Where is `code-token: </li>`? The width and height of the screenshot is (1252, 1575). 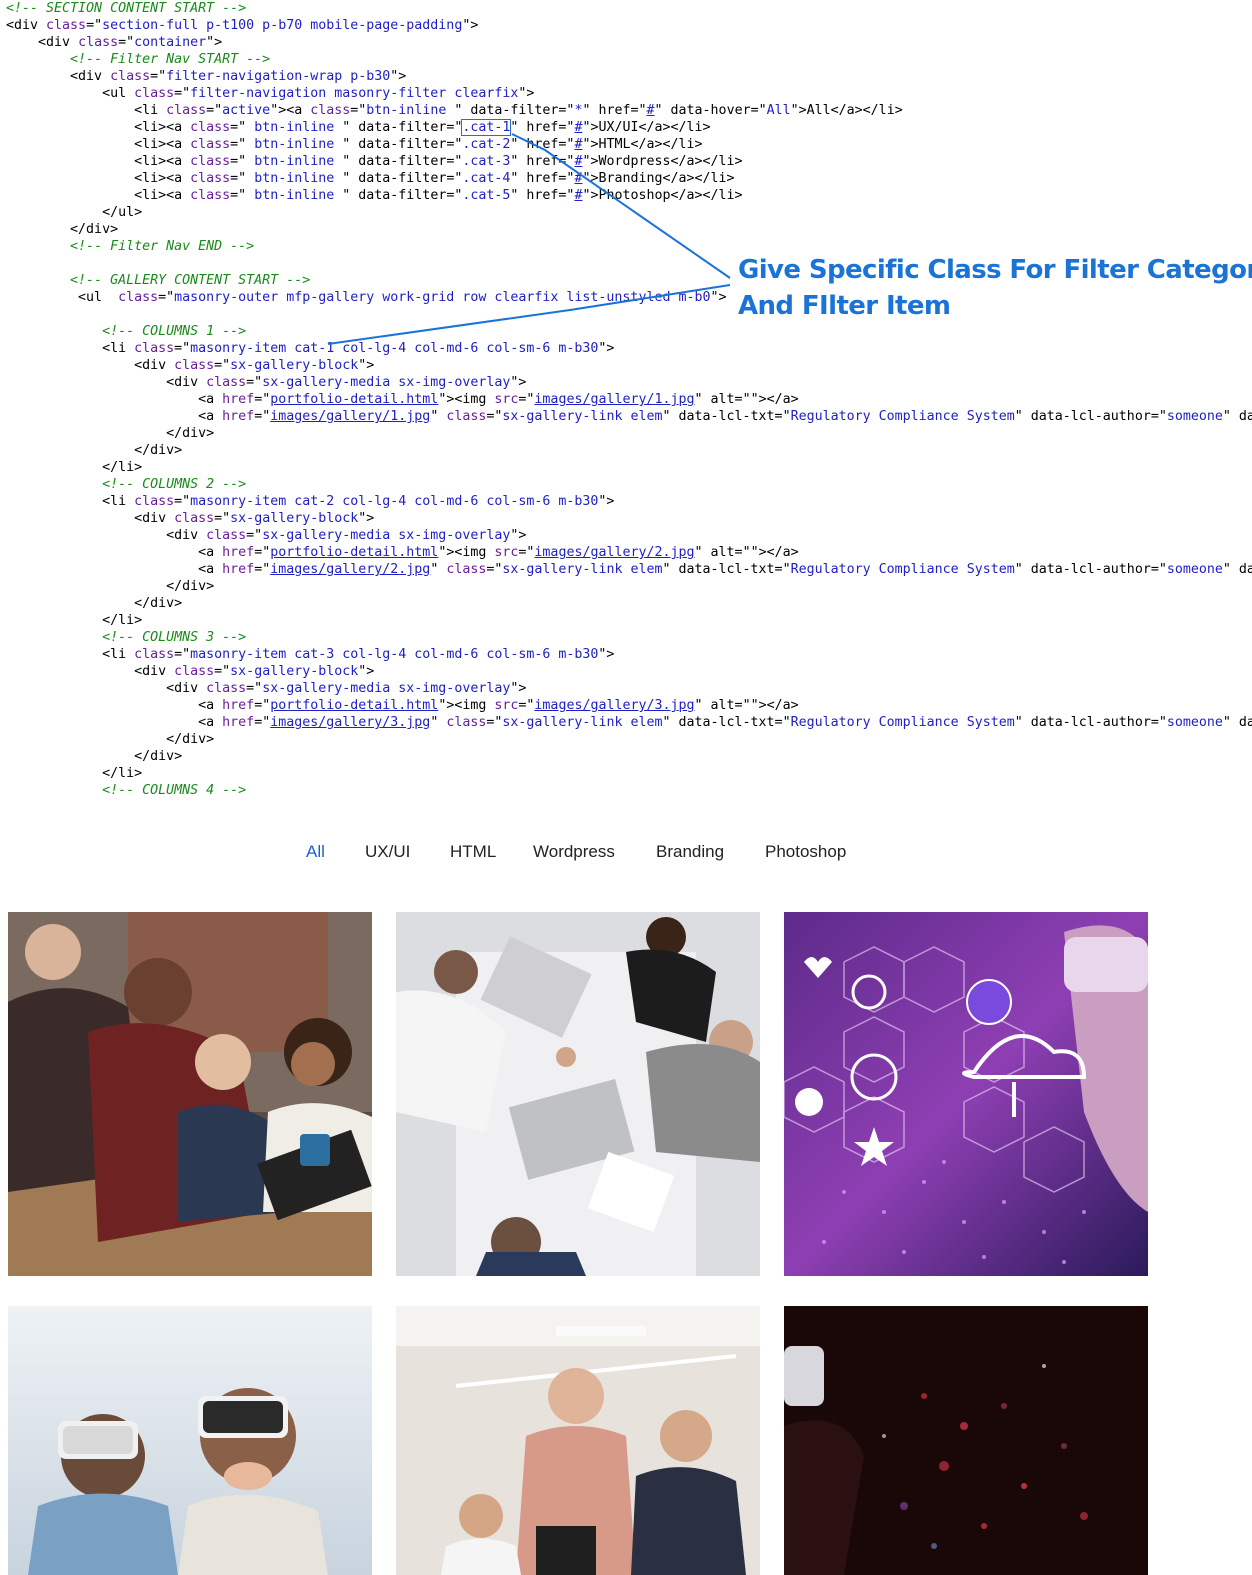 code-token: </li> is located at coordinates (74, 620).